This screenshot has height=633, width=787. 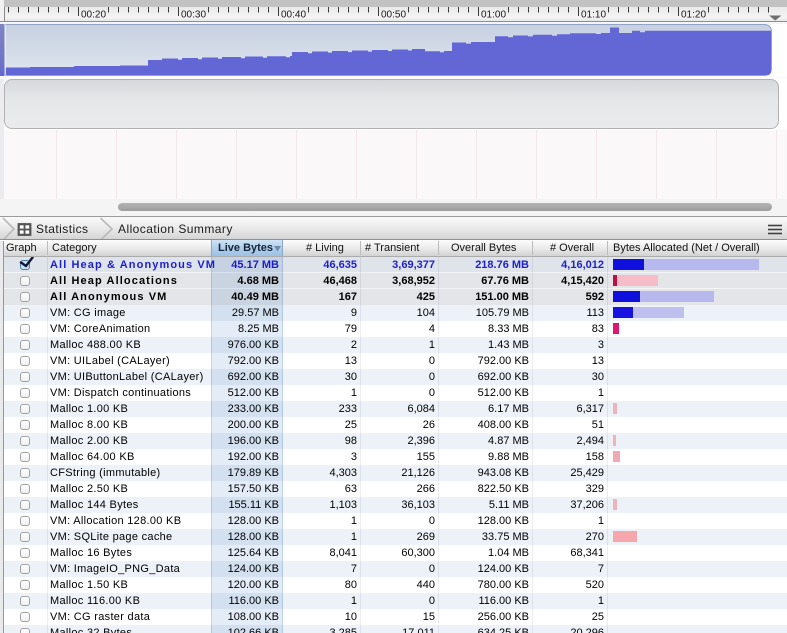 I want to click on svg-text: 01:20, so click(x=693, y=15).